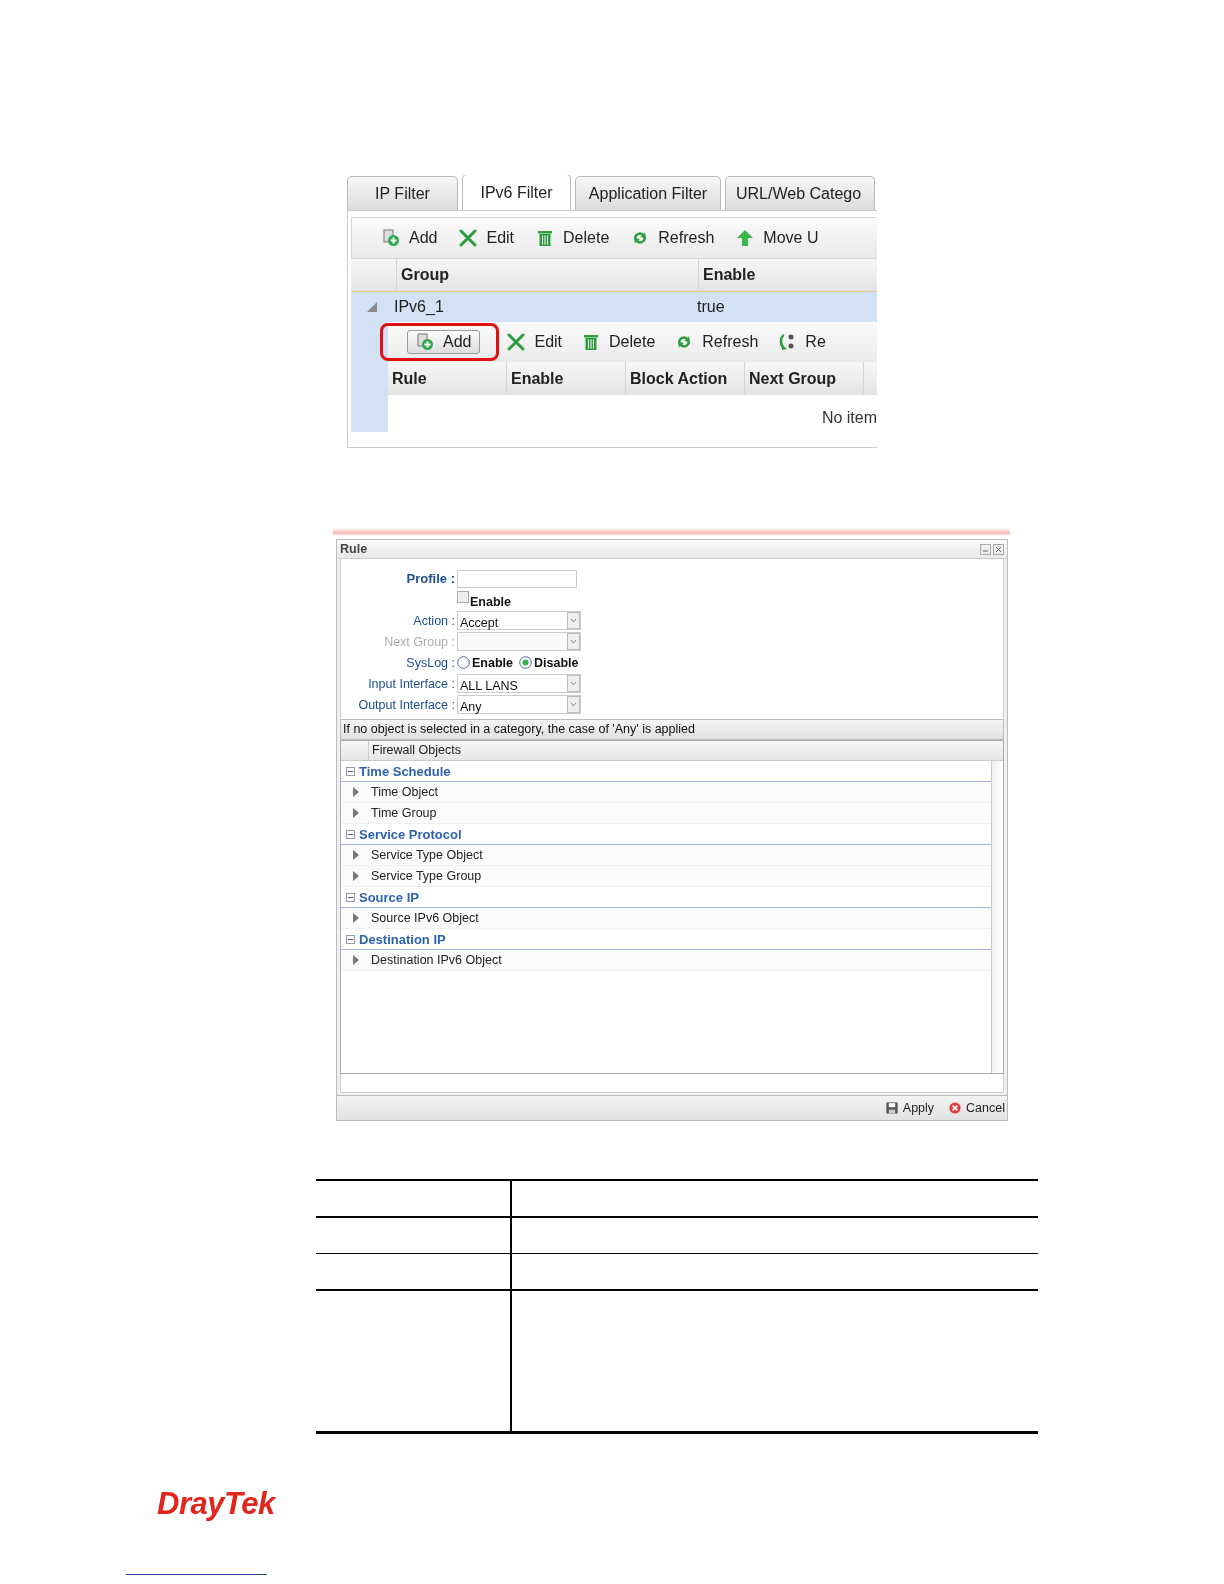  Describe the element at coordinates (648, 193) in the screenshot. I see `tab: Application Filter` at that location.